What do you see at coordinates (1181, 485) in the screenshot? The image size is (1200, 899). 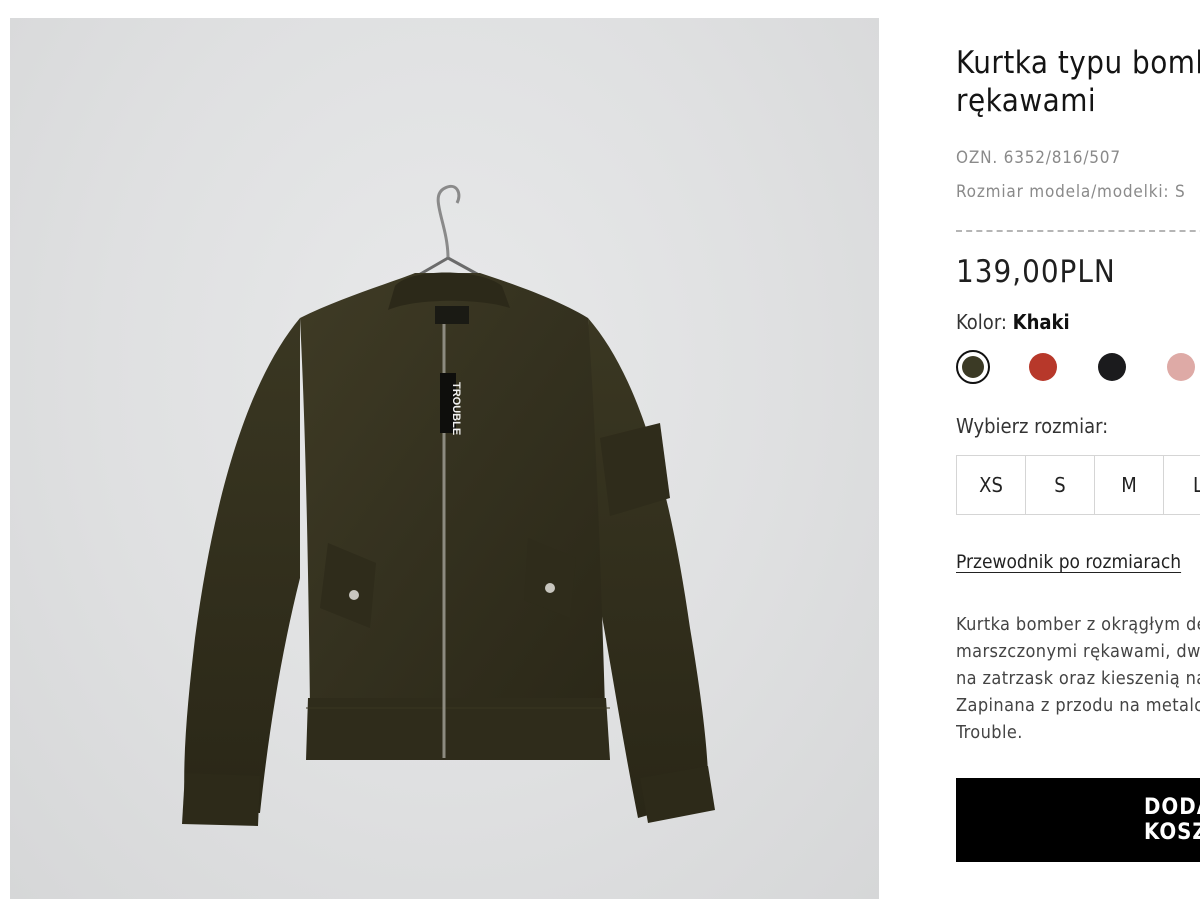 I see `size-option-l: L` at bounding box center [1181, 485].